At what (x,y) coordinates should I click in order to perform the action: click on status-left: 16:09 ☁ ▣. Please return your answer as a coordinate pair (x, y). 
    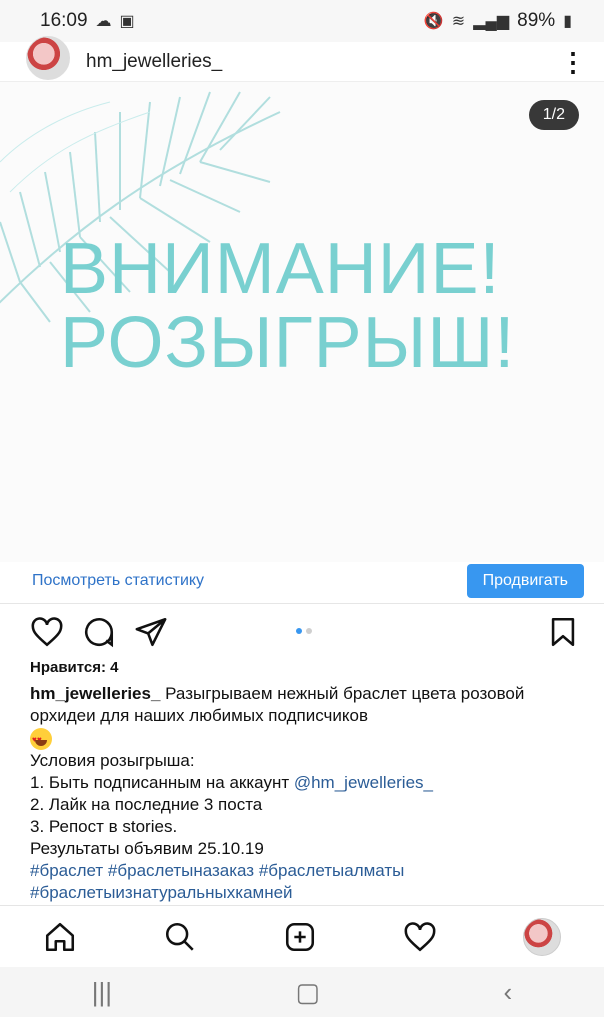
    Looking at the image, I should click on (87, 21).